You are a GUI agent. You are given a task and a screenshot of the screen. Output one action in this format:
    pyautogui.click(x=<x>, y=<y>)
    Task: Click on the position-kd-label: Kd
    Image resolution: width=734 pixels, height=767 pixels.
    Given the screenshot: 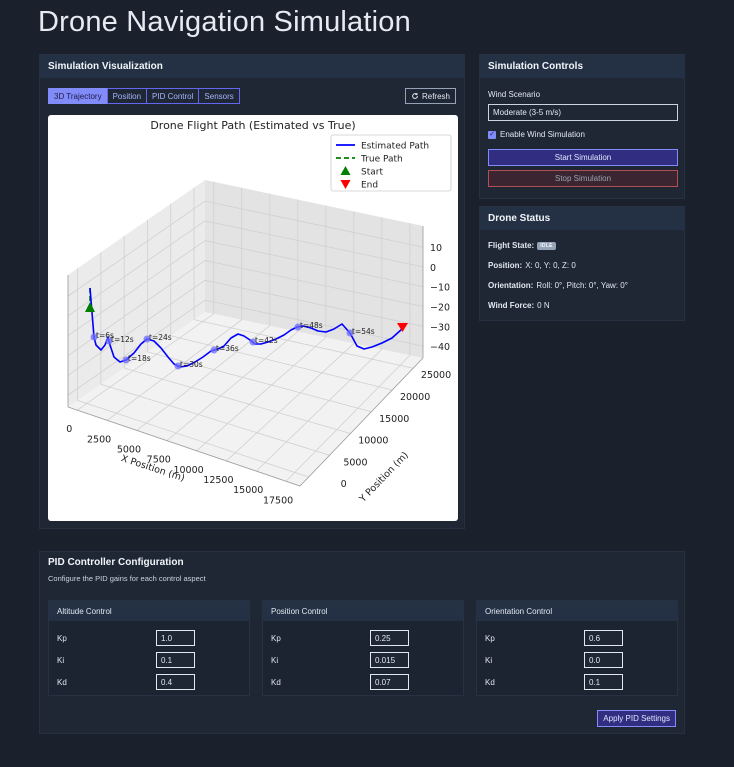 What is the action you would take?
    pyautogui.click(x=276, y=682)
    